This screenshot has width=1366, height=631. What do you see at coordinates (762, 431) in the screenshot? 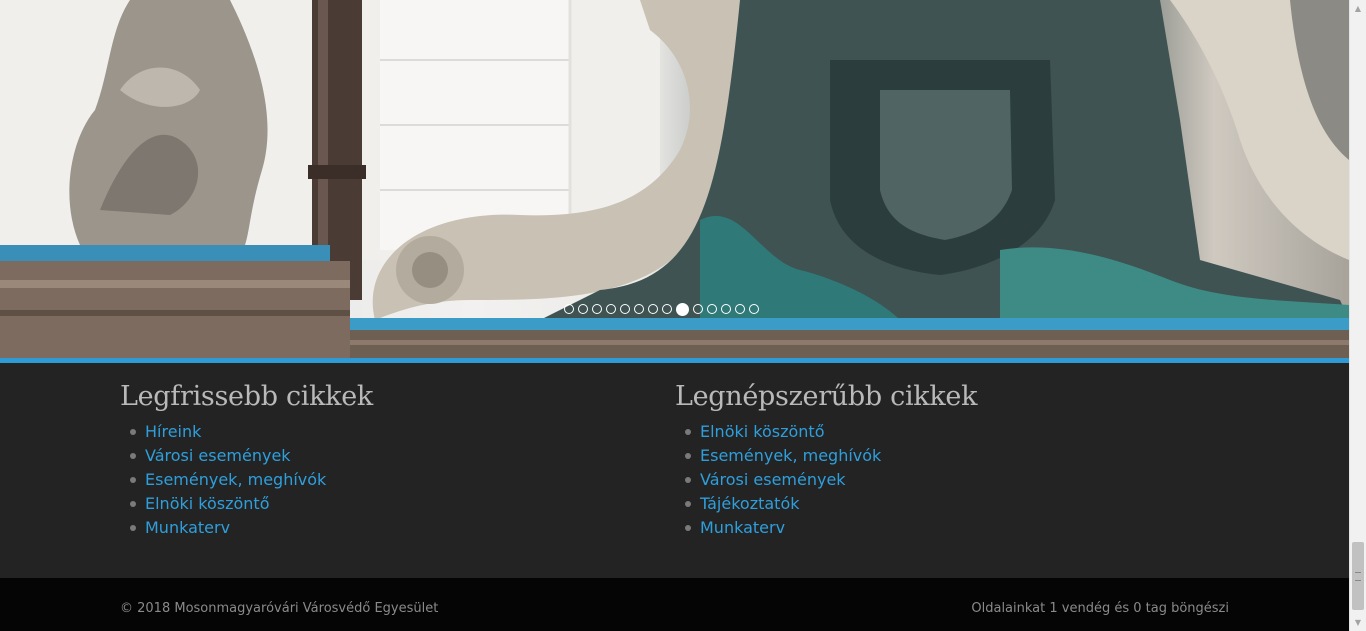
I see `popular-article-link: Elnöki köszöntő` at bounding box center [762, 431].